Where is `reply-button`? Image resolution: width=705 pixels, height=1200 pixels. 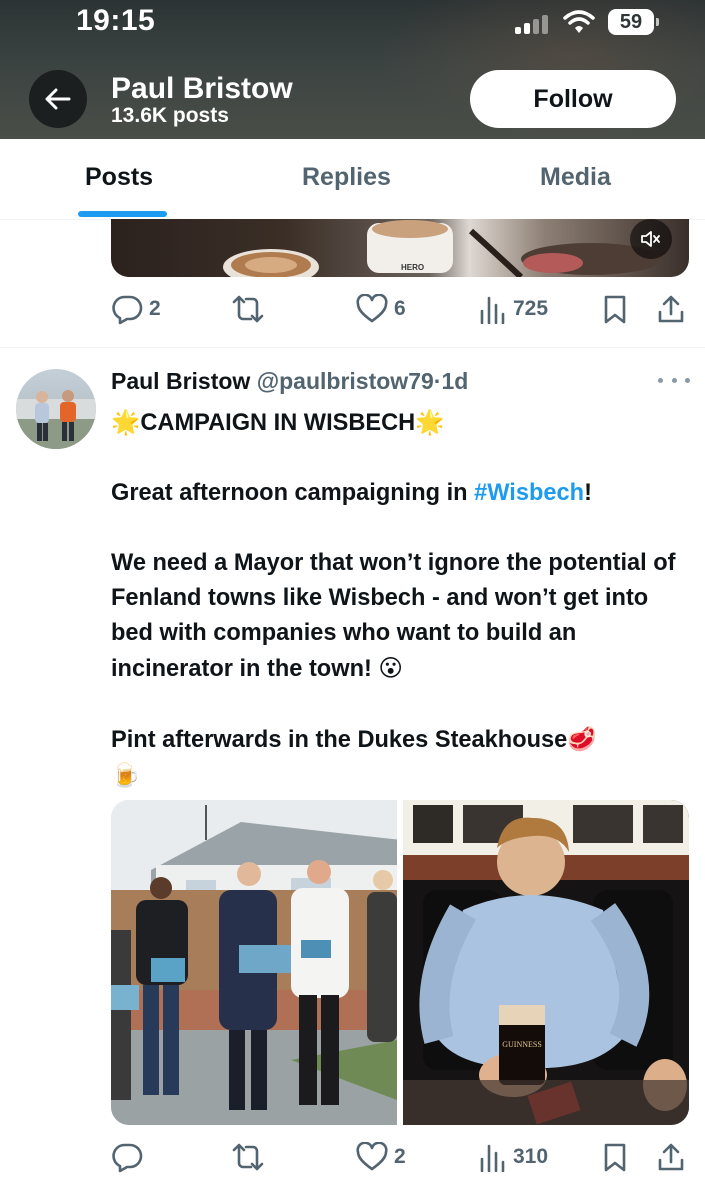 reply-button is located at coordinates (127, 1157).